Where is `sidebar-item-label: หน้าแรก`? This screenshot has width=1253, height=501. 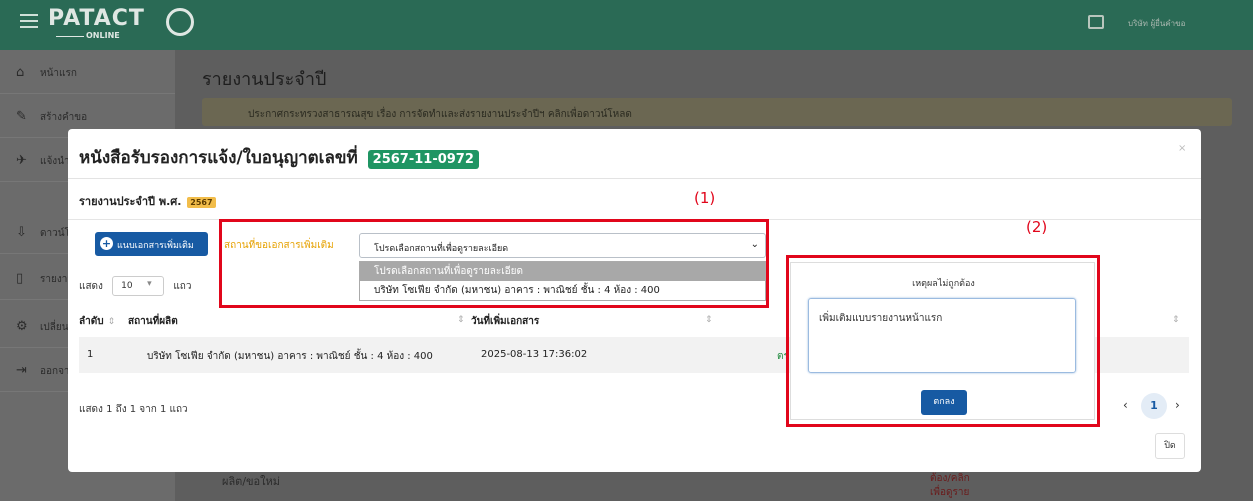
sidebar-item-label: หน้าแรก is located at coordinates (58, 73).